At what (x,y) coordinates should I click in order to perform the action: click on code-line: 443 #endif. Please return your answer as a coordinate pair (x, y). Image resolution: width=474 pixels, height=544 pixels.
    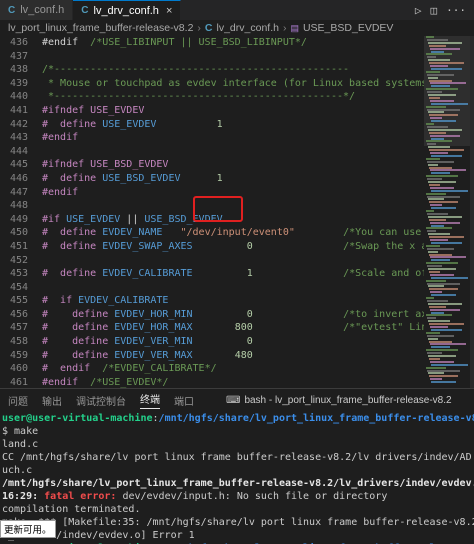
    Looking at the image, I should click on (212, 138).